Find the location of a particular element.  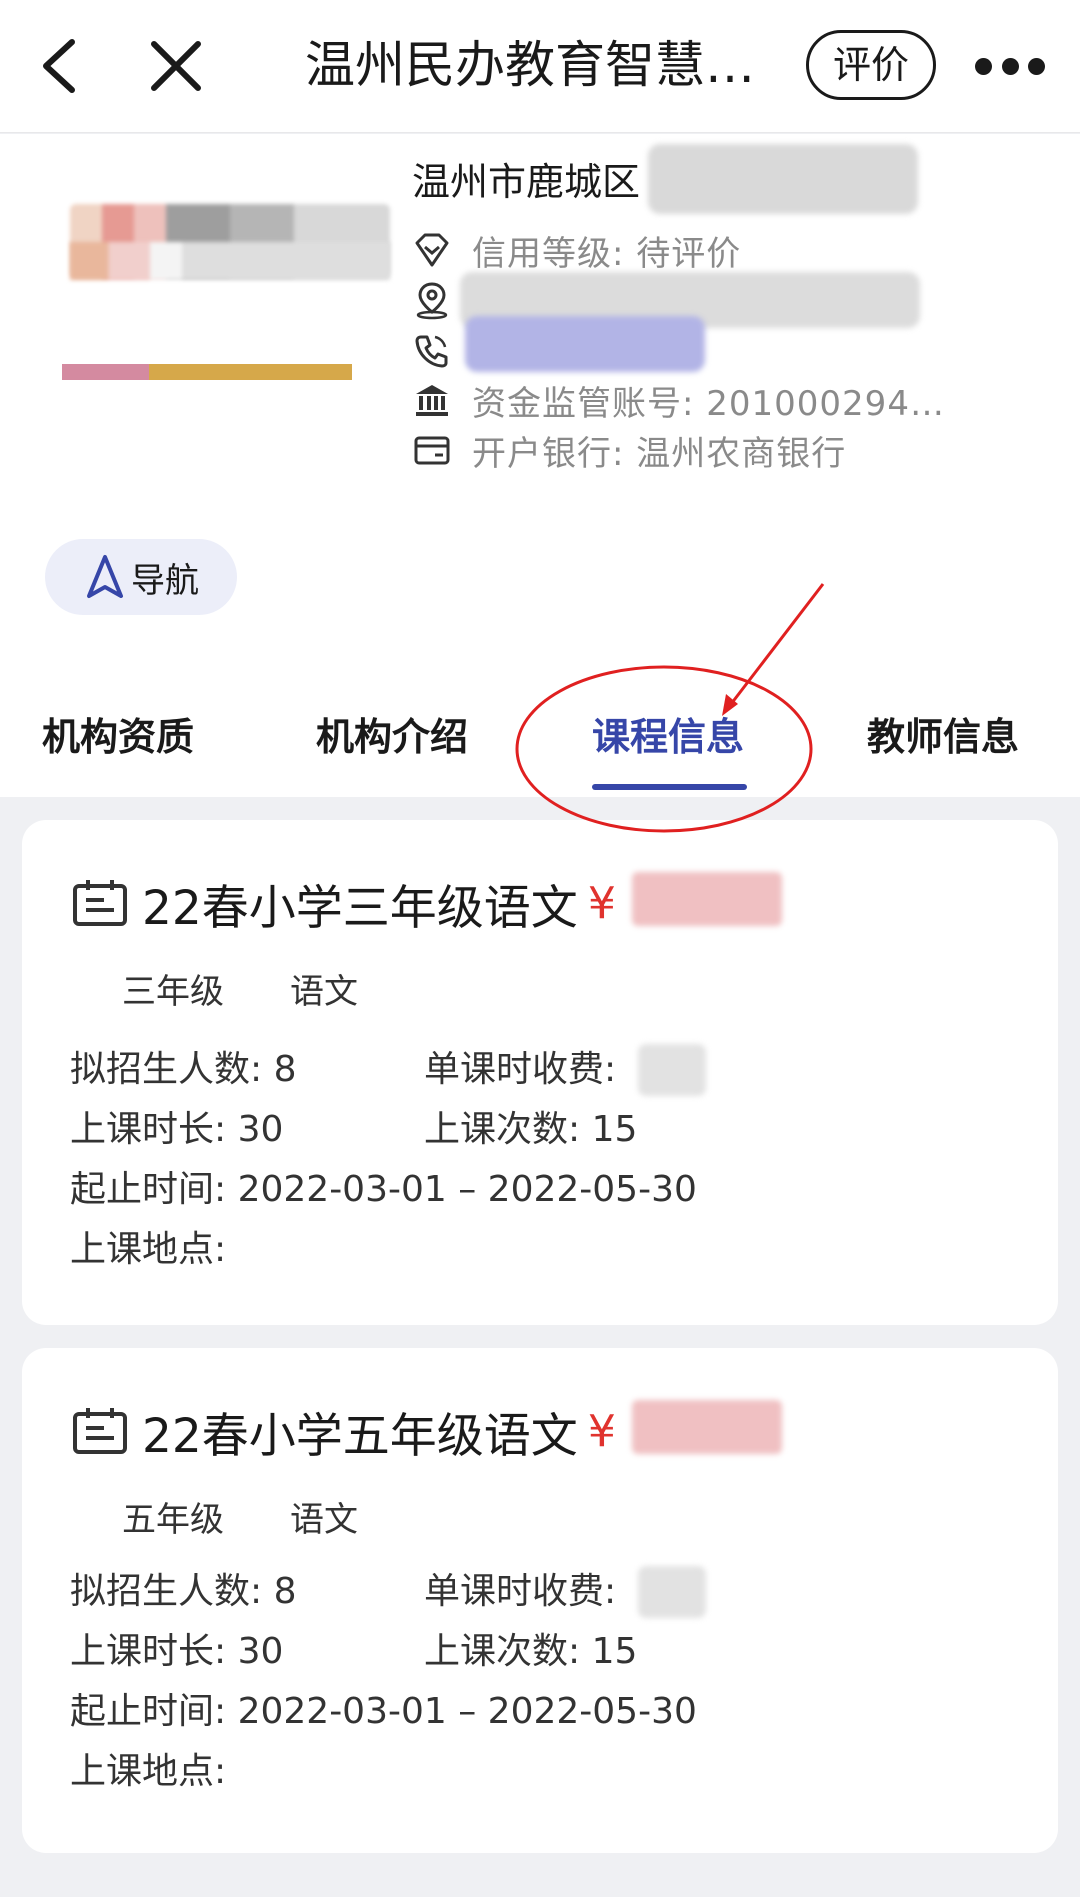

course-title-row: 22春小学三年级语文 ¥ is located at coordinates (344, 903).